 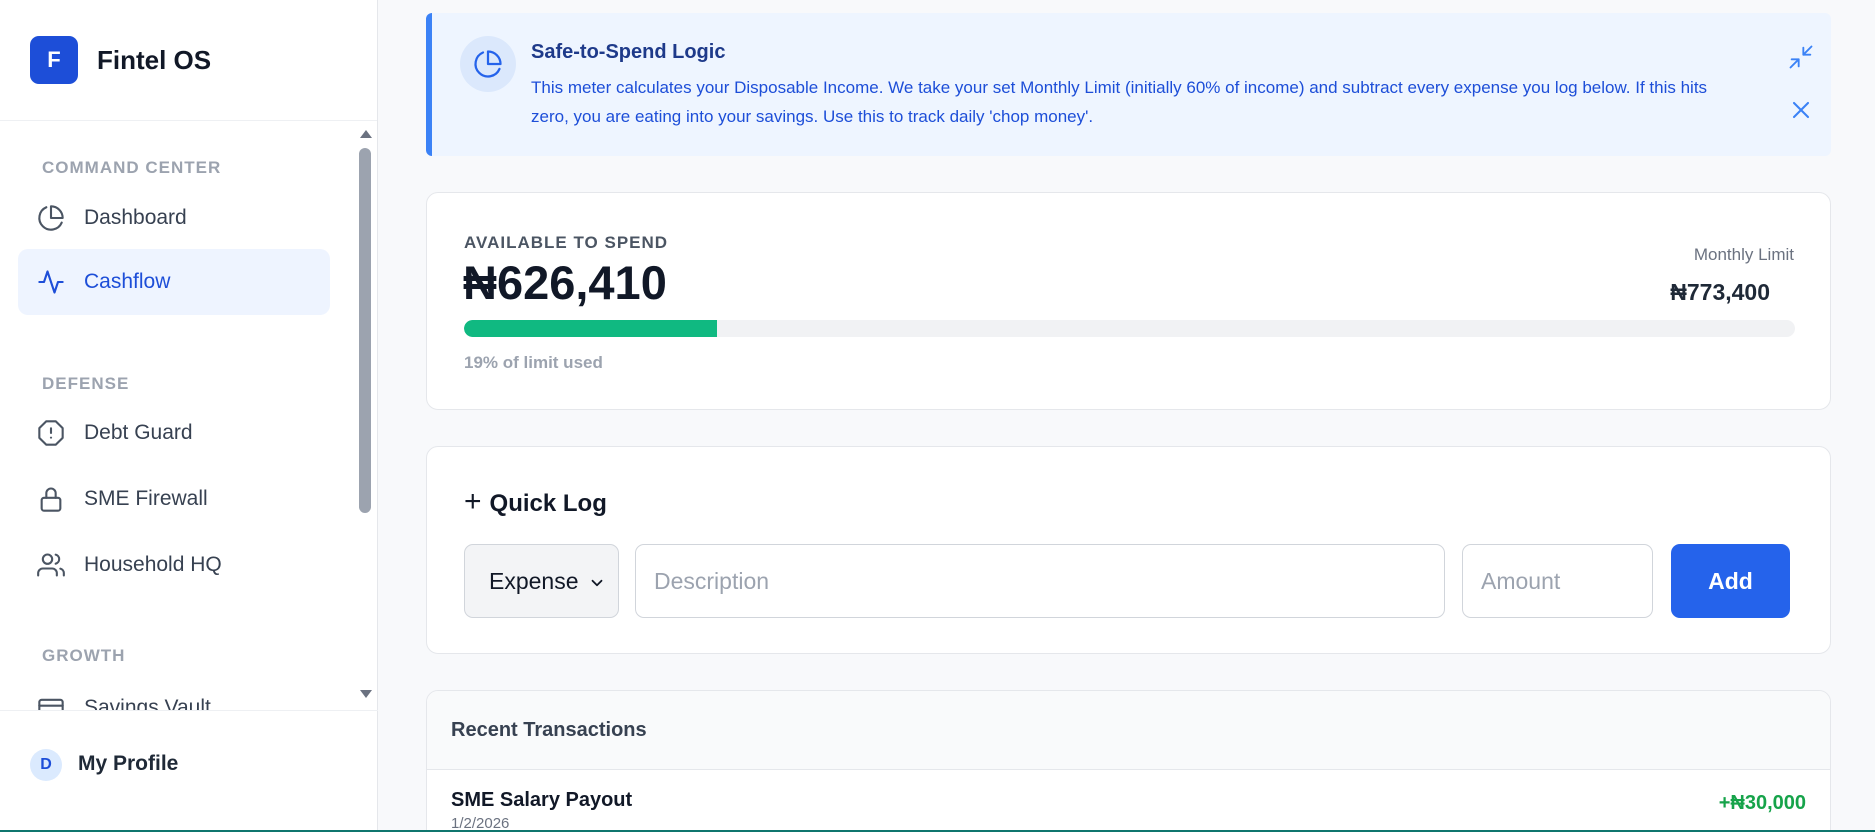 What do you see at coordinates (1720, 292) in the screenshot?
I see `monthly-limit-amount: ₦773,400` at bounding box center [1720, 292].